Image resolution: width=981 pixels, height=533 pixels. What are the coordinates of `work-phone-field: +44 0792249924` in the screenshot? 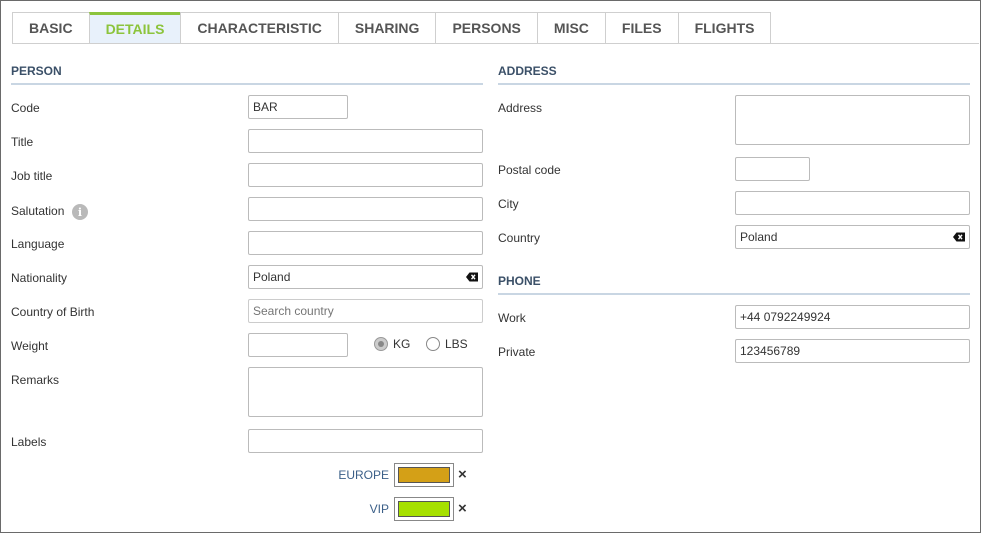 It's located at (852, 317).